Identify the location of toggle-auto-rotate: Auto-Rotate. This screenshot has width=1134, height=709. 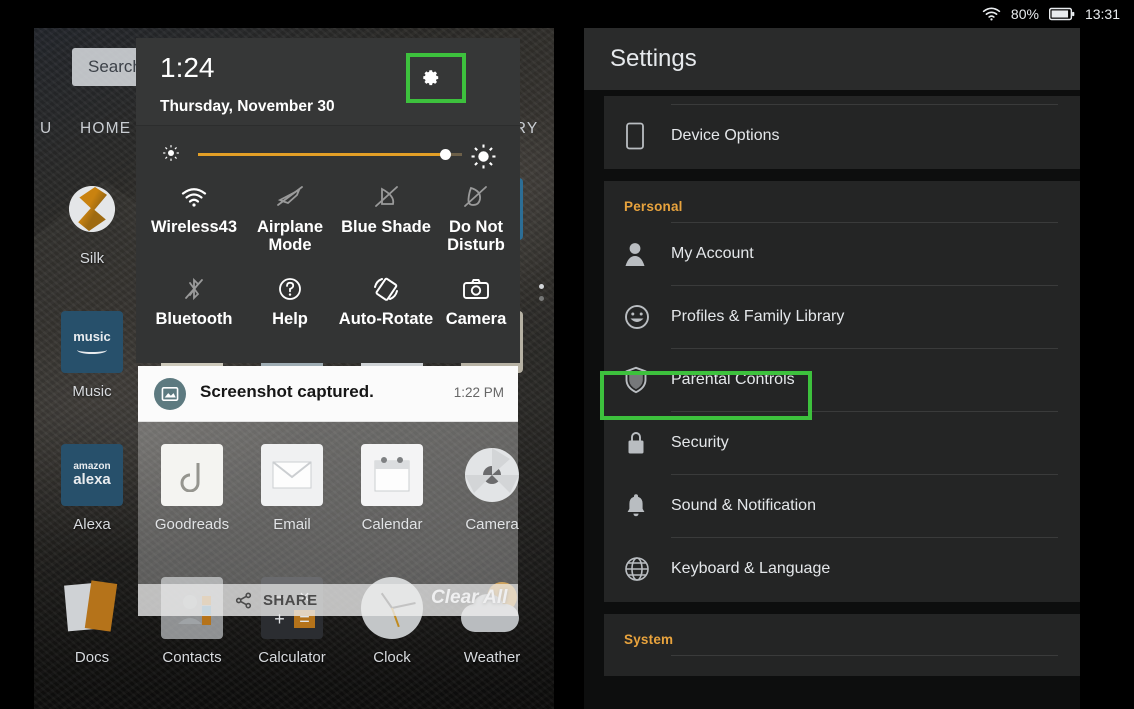
(386, 301).